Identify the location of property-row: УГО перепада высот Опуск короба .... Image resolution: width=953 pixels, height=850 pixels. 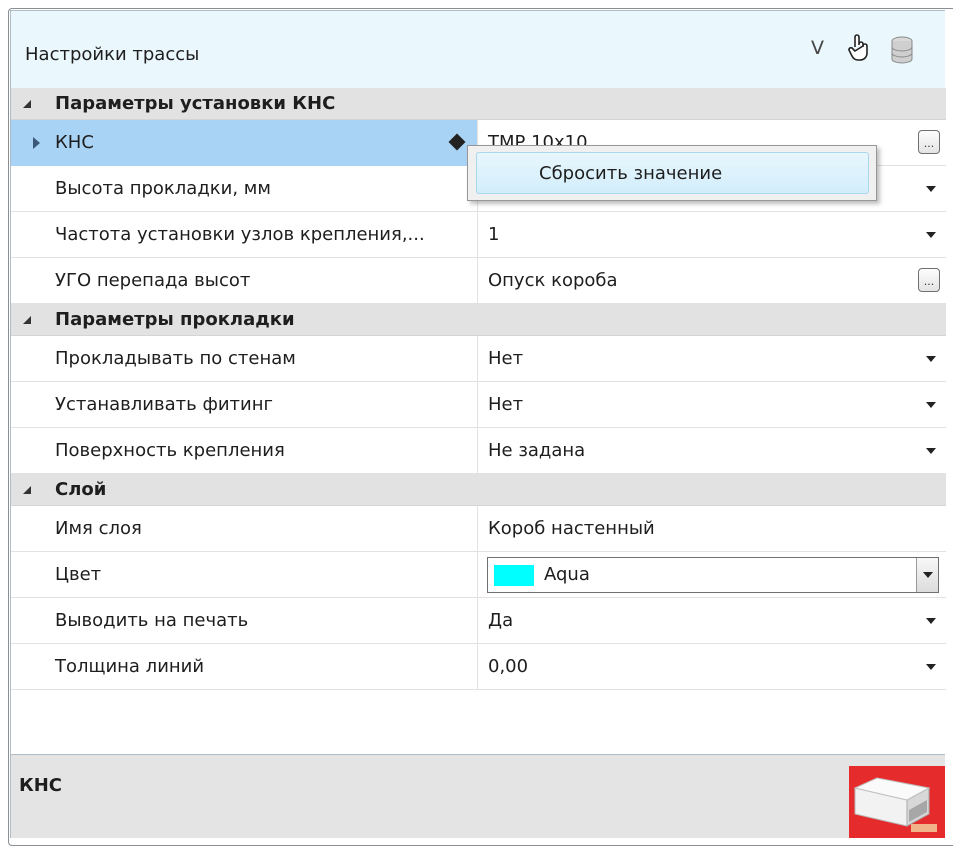
(478, 281).